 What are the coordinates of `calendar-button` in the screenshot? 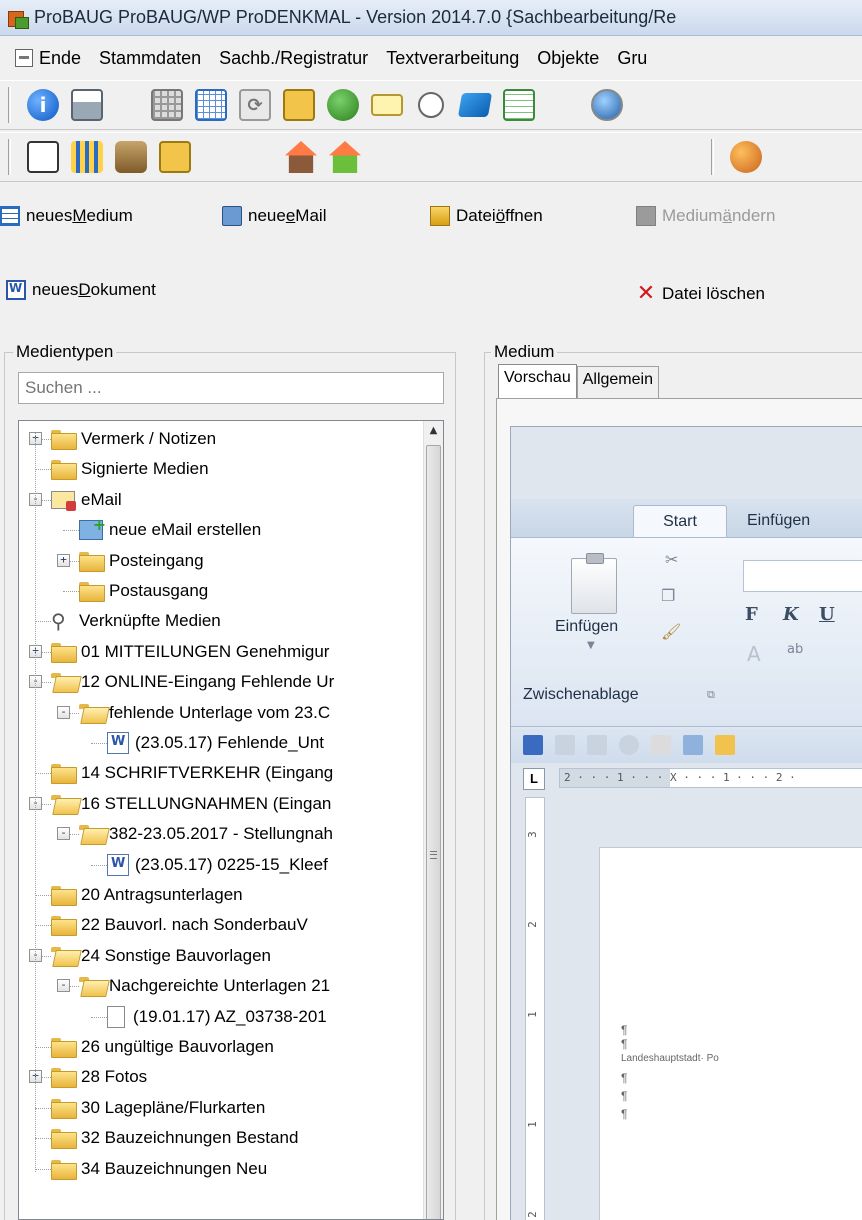 It's located at (211, 105).